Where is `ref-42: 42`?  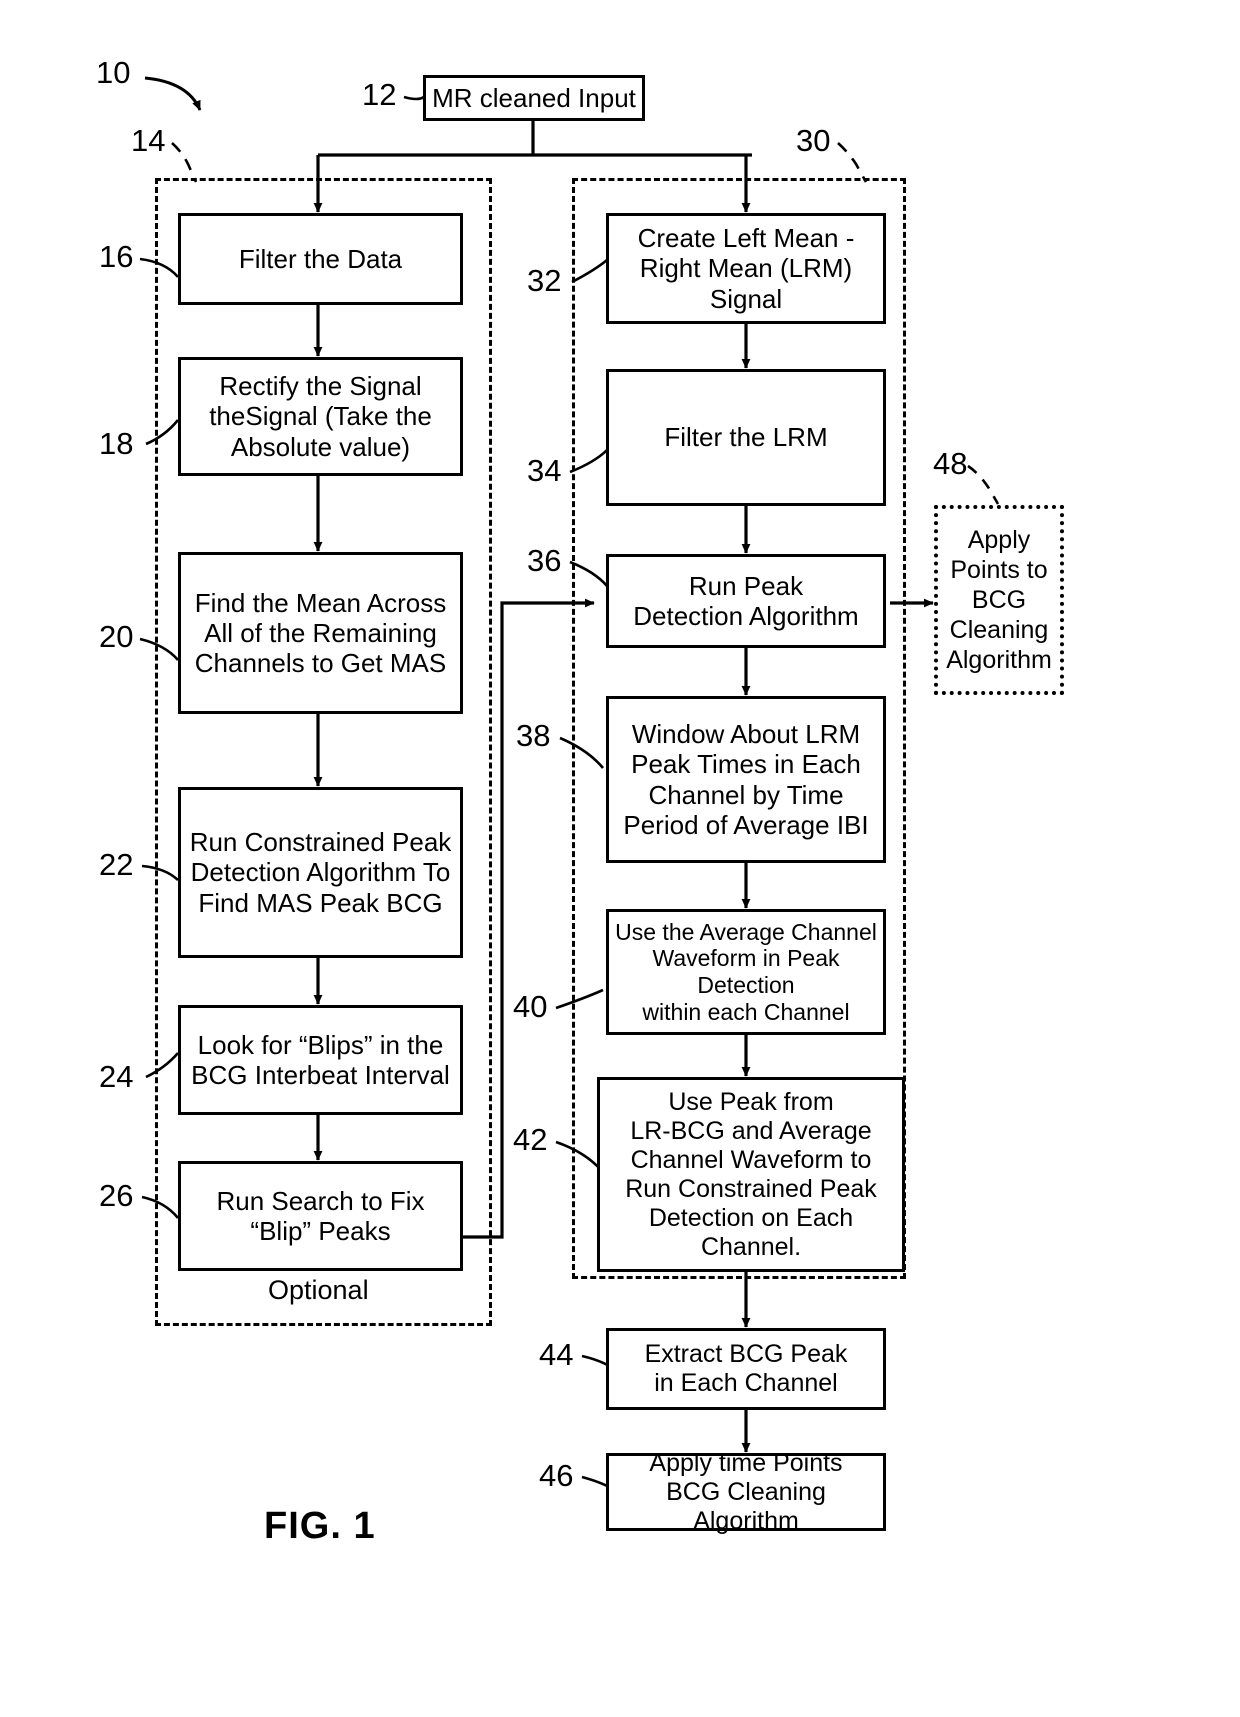
ref-42: 42 is located at coordinates (530, 1139).